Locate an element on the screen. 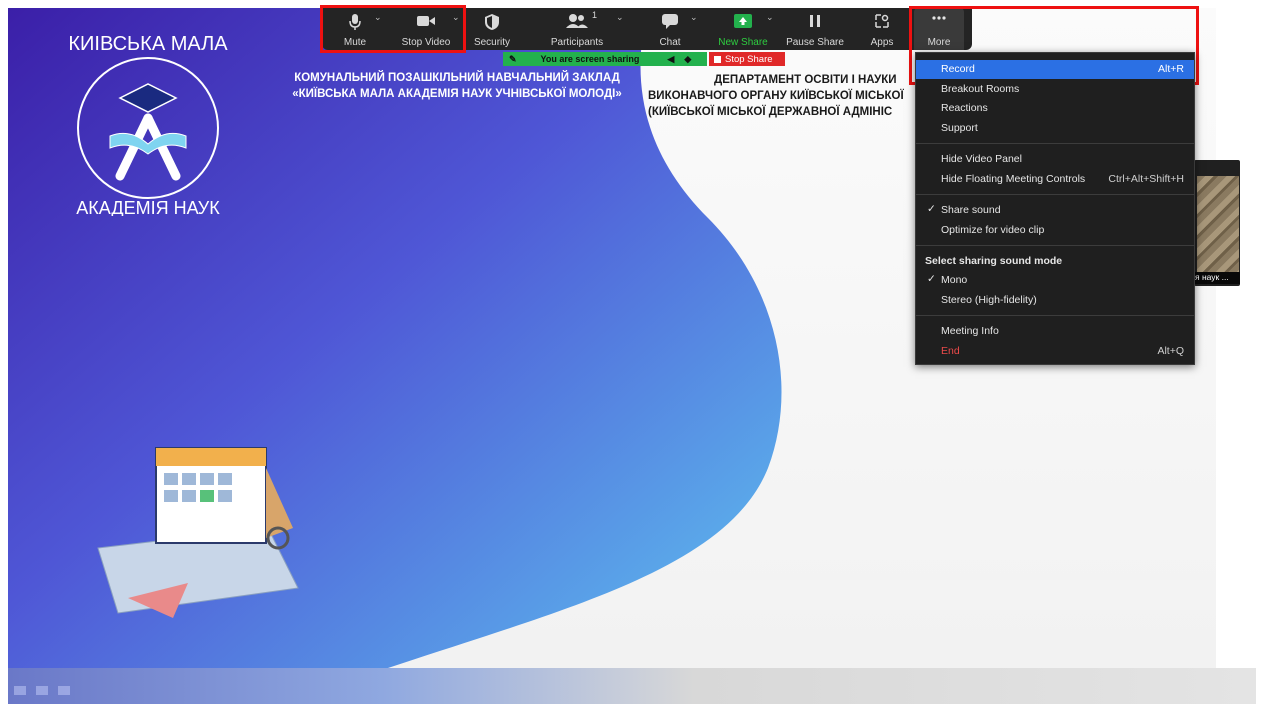 Image resolution: width=1261 pixels, height=704 pixels. annotation-tools is located at coordinates (42, 690).